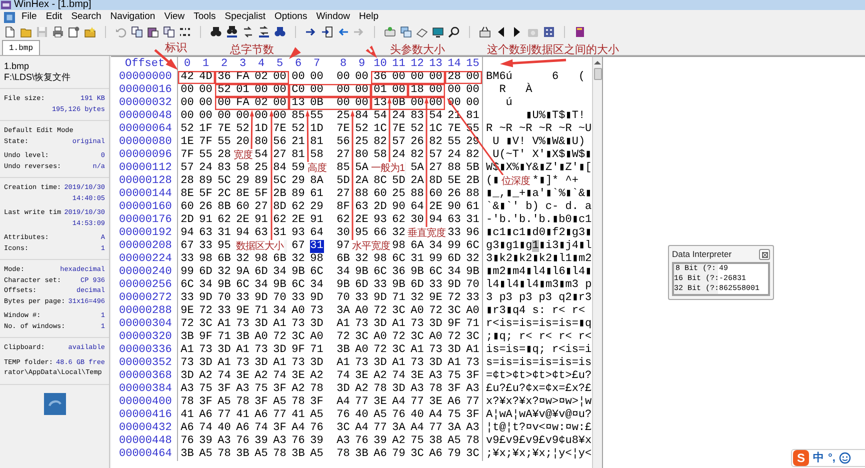  What do you see at coordinates (205, 376) in the screenshot?
I see `hex-byte: A2` at bounding box center [205, 376].